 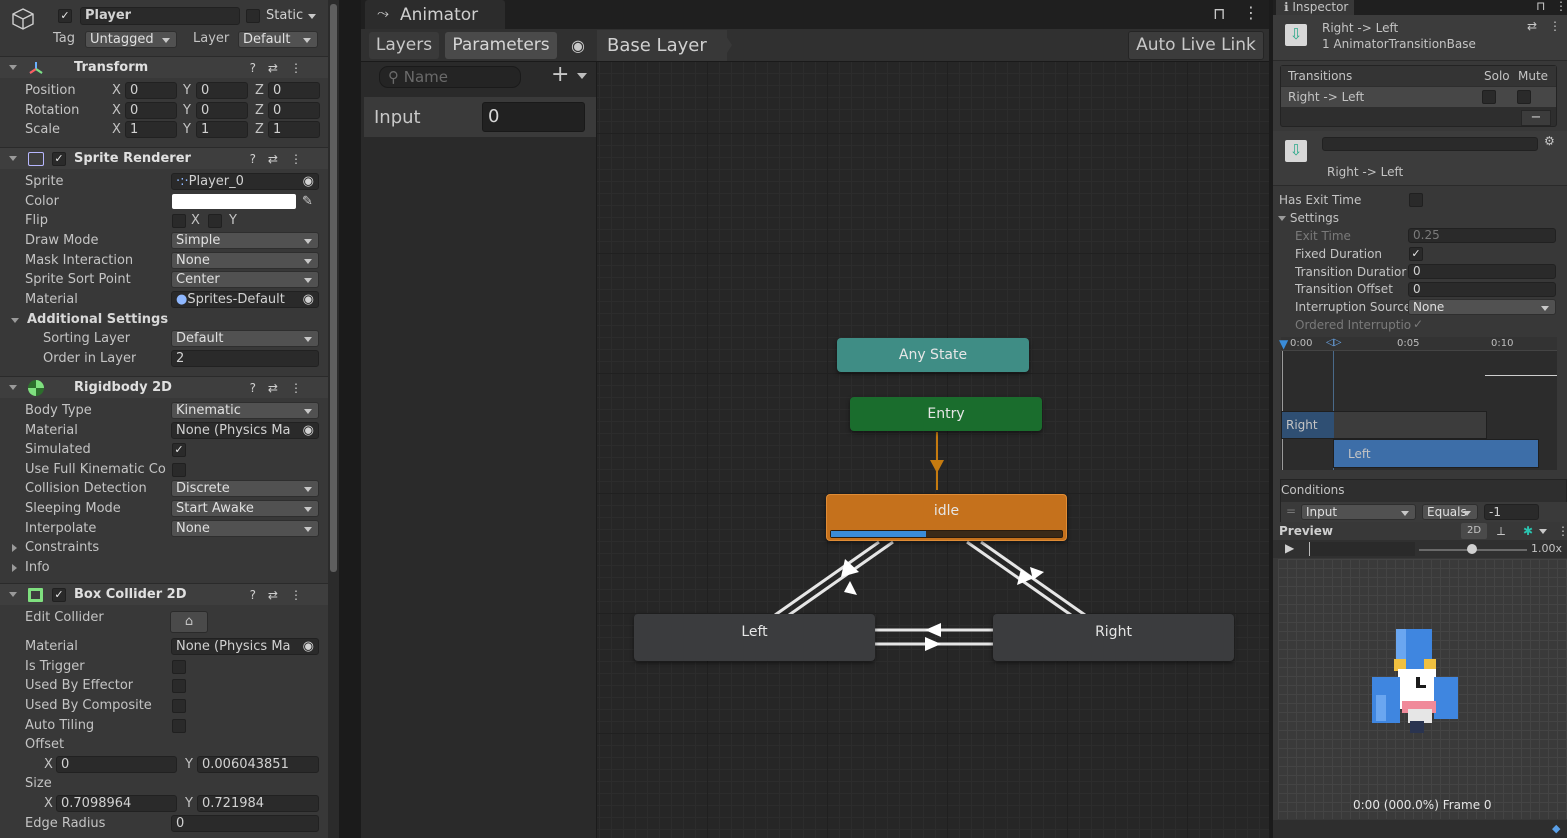 What do you see at coordinates (1416, 254) in the screenshot?
I see `fixed-duration-checkbox: ✓` at bounding box center [1416, 254].